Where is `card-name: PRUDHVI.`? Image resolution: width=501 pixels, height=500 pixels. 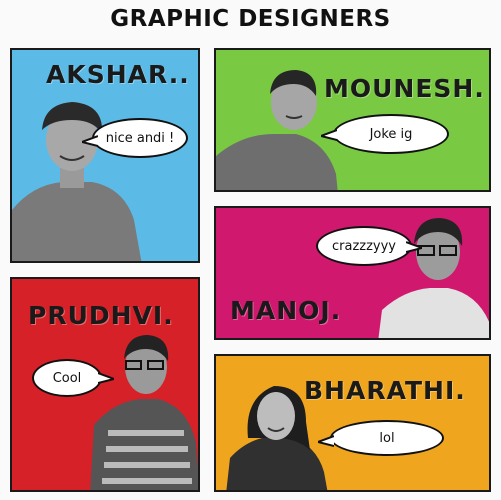
card-name: PRUDHVI. is located at coordinates (101, 315).